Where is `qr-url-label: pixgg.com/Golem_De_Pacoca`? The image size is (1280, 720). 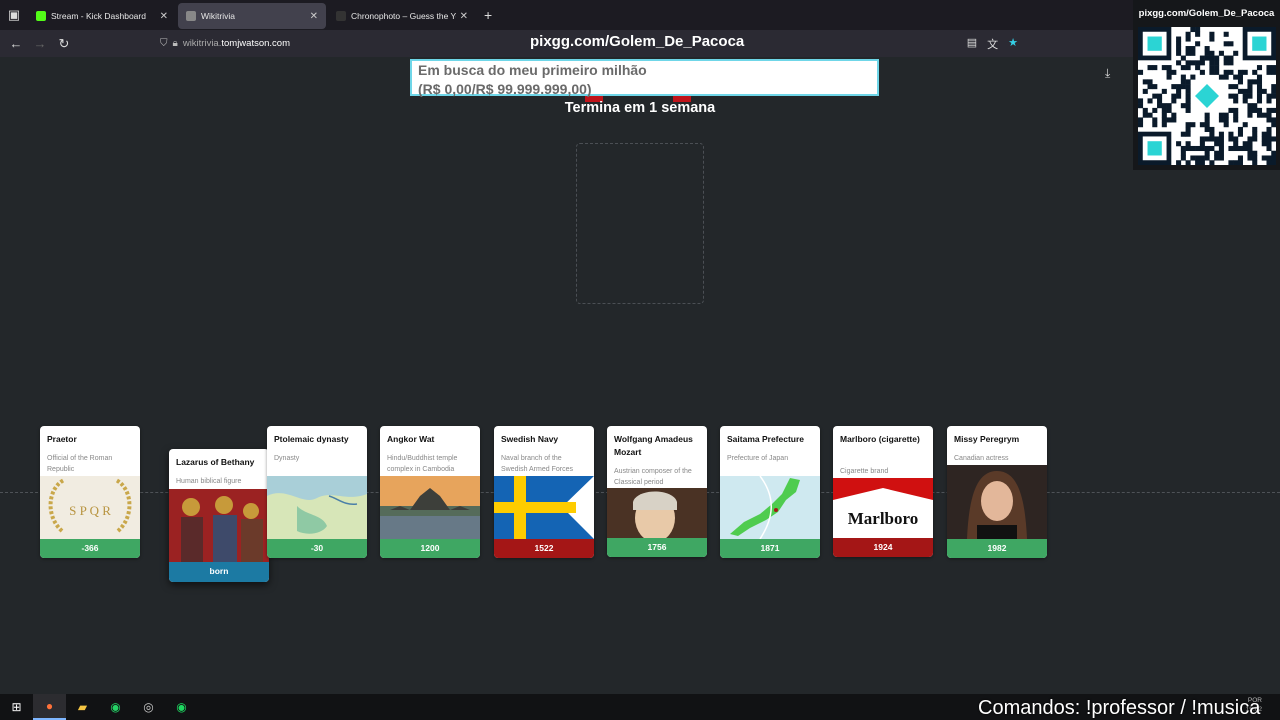
qr-url-label: pixgg.com/Golem_De_Pacoca is located at coordinates (1206, 13).